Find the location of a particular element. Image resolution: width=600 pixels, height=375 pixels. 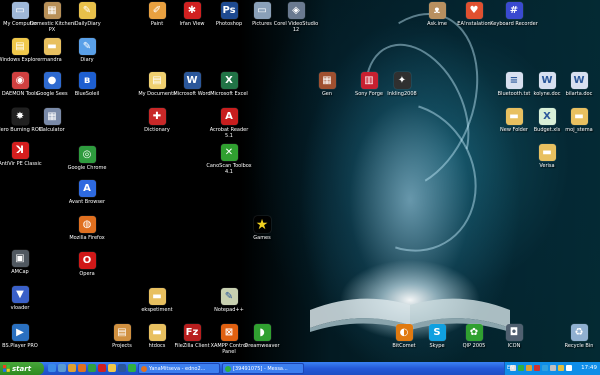

desktop-icon: ★ Games is located at coordinates (262, 228).